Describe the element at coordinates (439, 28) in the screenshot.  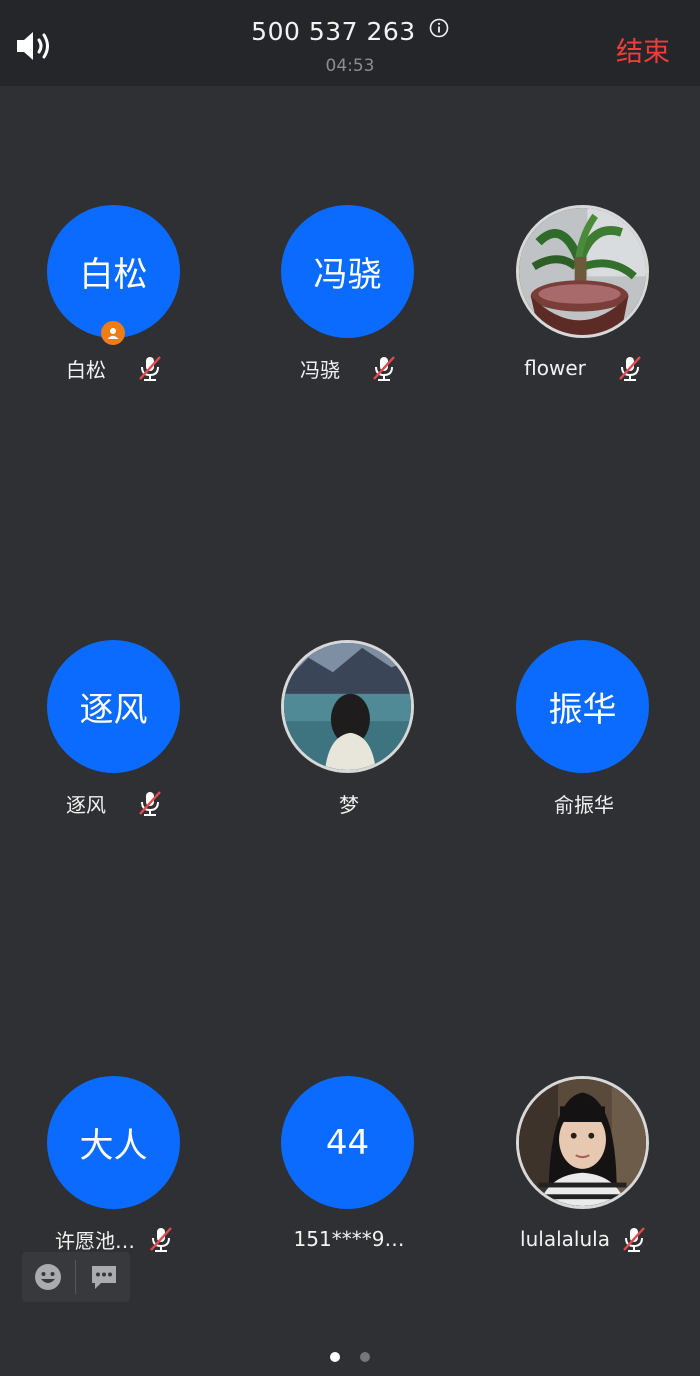
I see `info-icon` at that location.